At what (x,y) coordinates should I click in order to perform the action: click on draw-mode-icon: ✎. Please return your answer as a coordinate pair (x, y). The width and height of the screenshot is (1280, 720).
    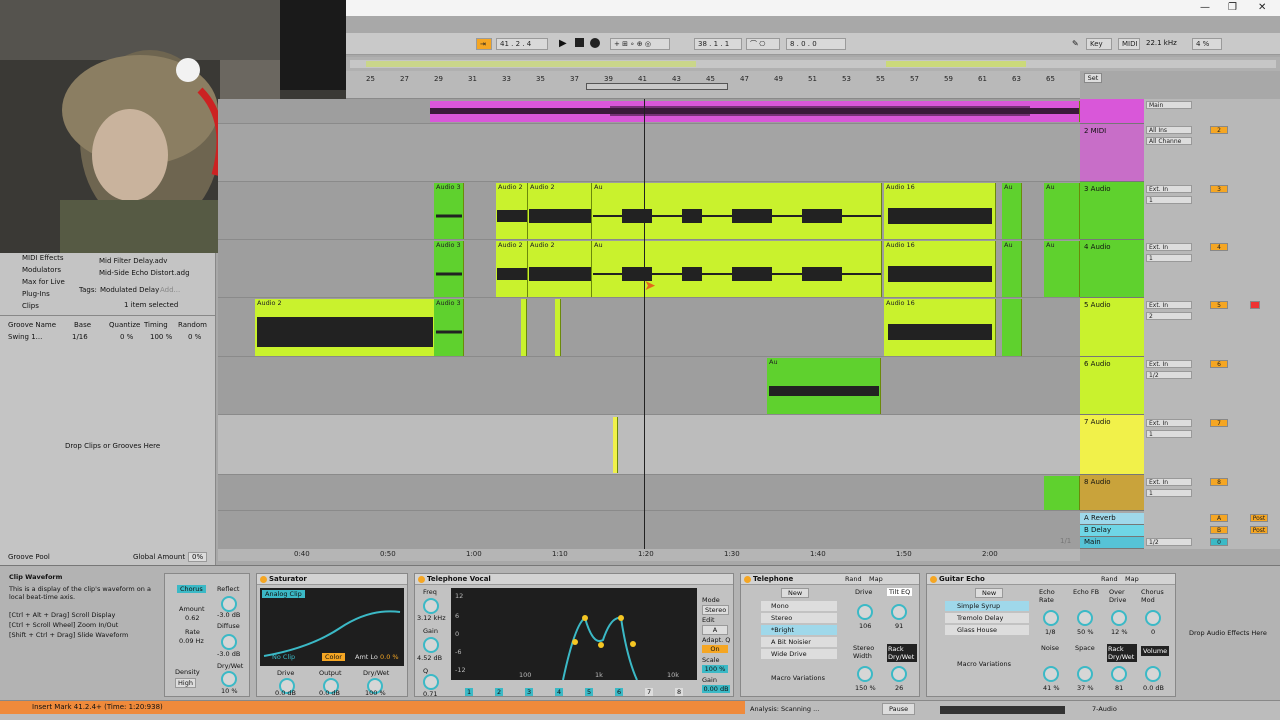
    Looking at the image, I should click on (1075, 43).